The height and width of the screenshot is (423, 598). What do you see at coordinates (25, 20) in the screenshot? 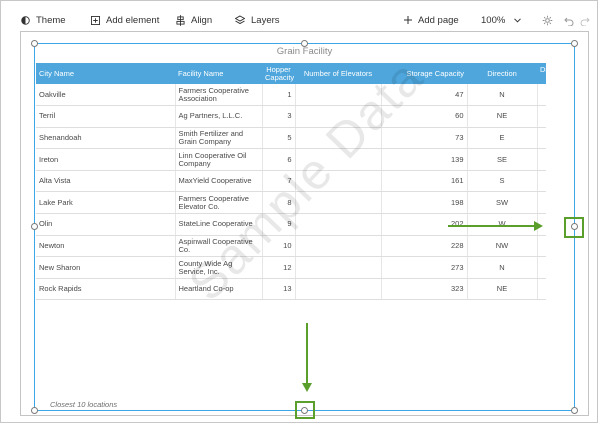
I see `theme-icon` at bounding box center [25, 20].